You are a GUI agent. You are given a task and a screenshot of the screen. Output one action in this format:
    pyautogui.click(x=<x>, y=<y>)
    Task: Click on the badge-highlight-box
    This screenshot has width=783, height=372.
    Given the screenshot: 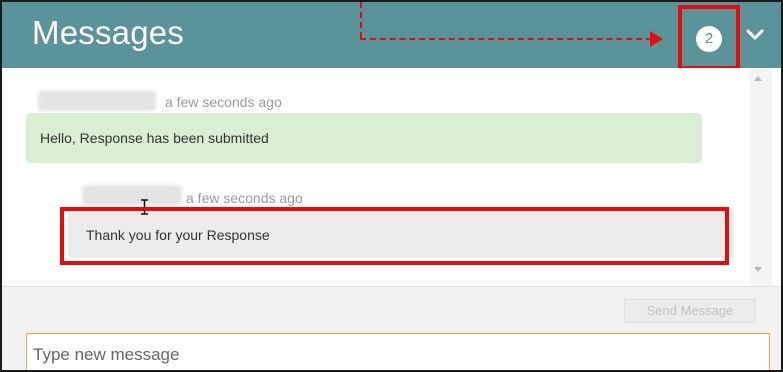 What is the action you would take?
    pyautogui.click(x=709, y=37)
    